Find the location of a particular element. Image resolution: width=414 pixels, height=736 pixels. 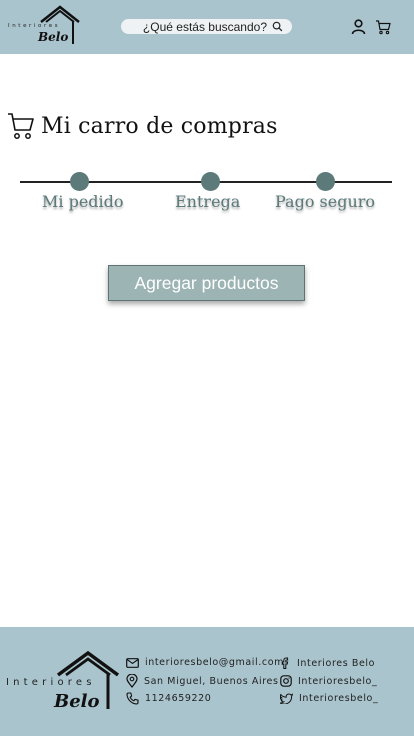

footer-phone: 1124659220 is located at coordinates (168, 698).